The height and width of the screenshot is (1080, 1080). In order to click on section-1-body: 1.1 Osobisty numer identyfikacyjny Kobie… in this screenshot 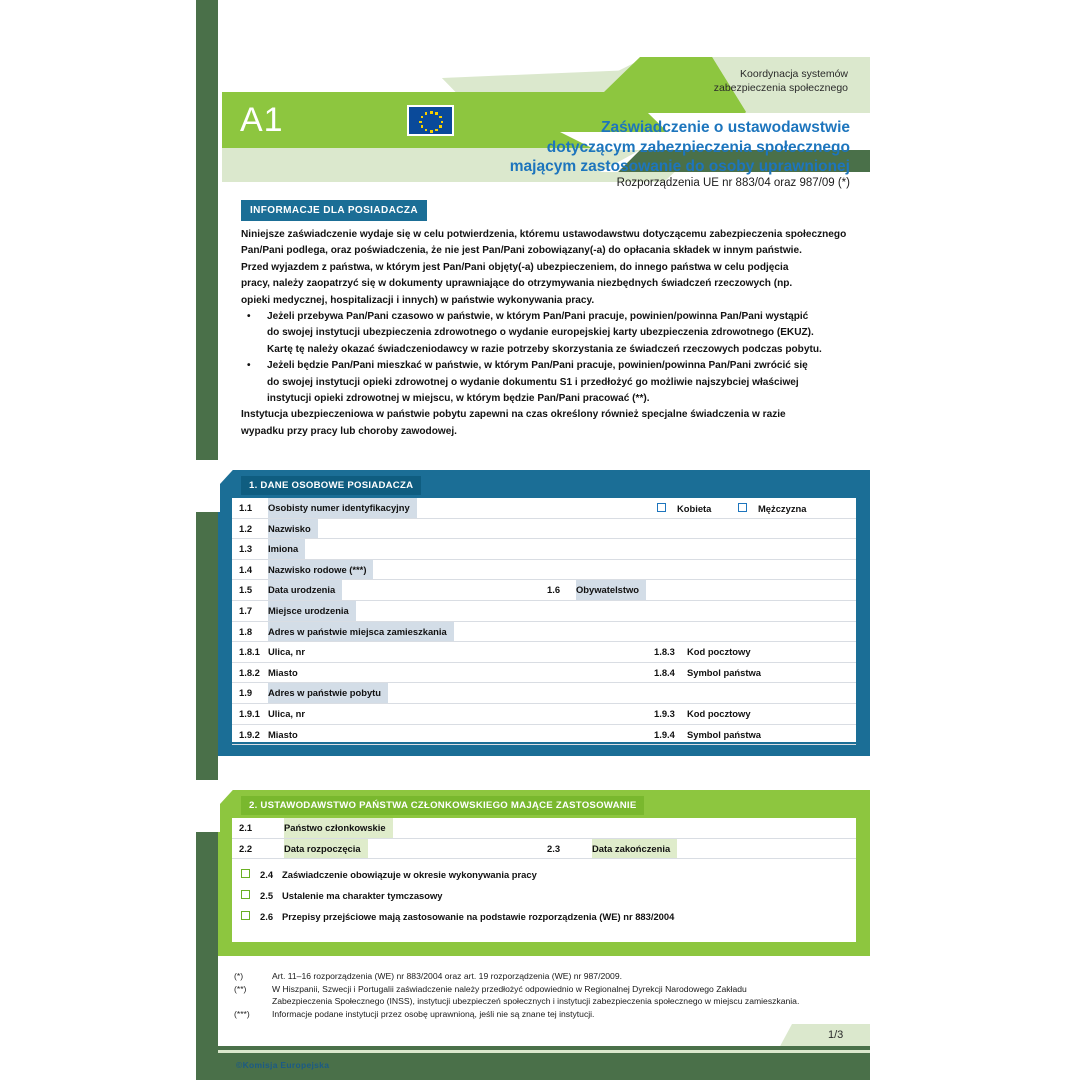, I will do `click(544, 622)`.